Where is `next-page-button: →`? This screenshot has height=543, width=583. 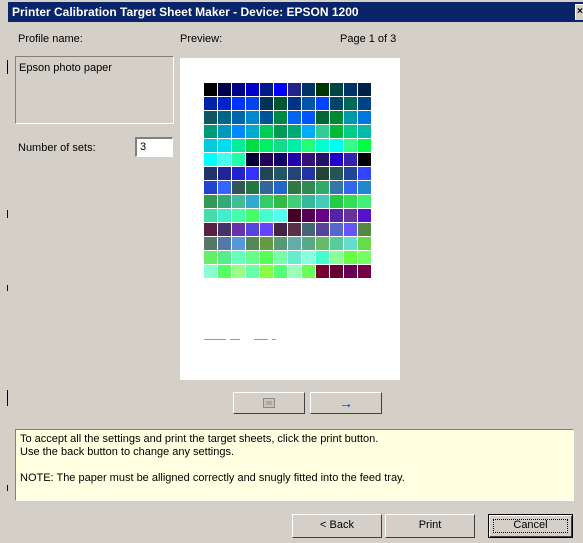
next-page-button: → is located at coordinates (346, 403).